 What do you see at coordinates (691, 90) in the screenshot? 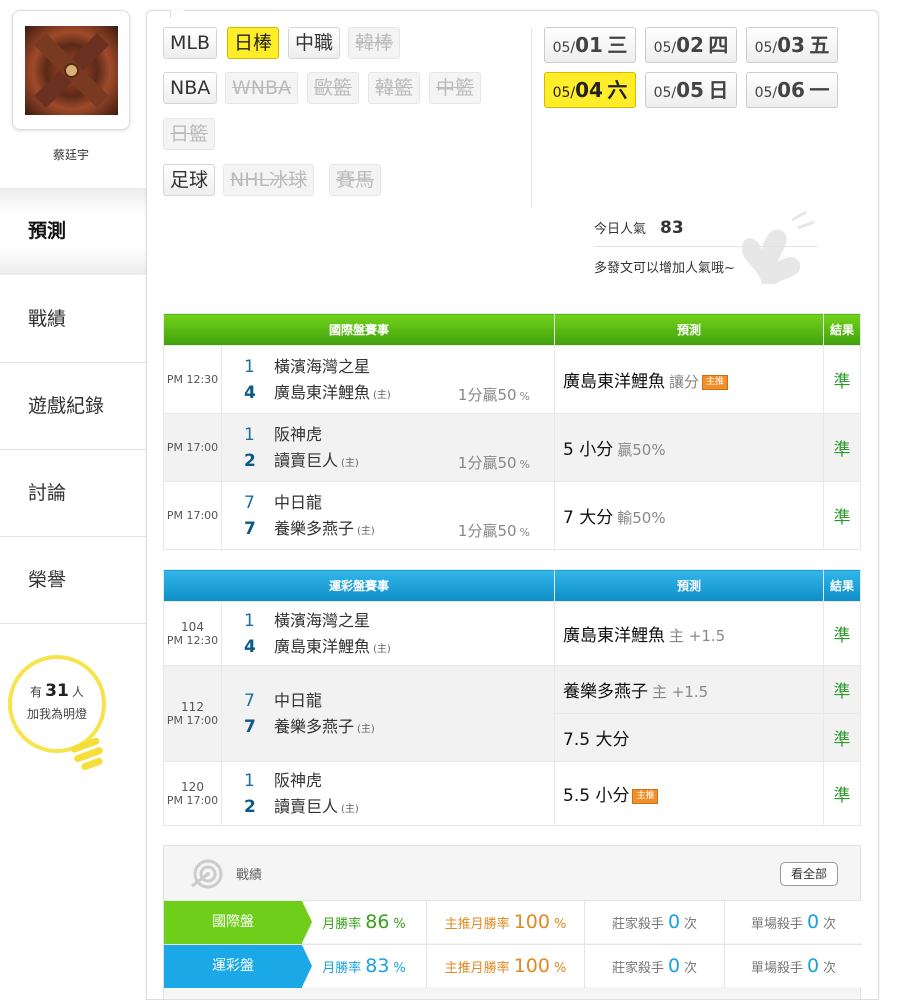
I see `date-button: 05/05 日` at bounding box center [691, 90].